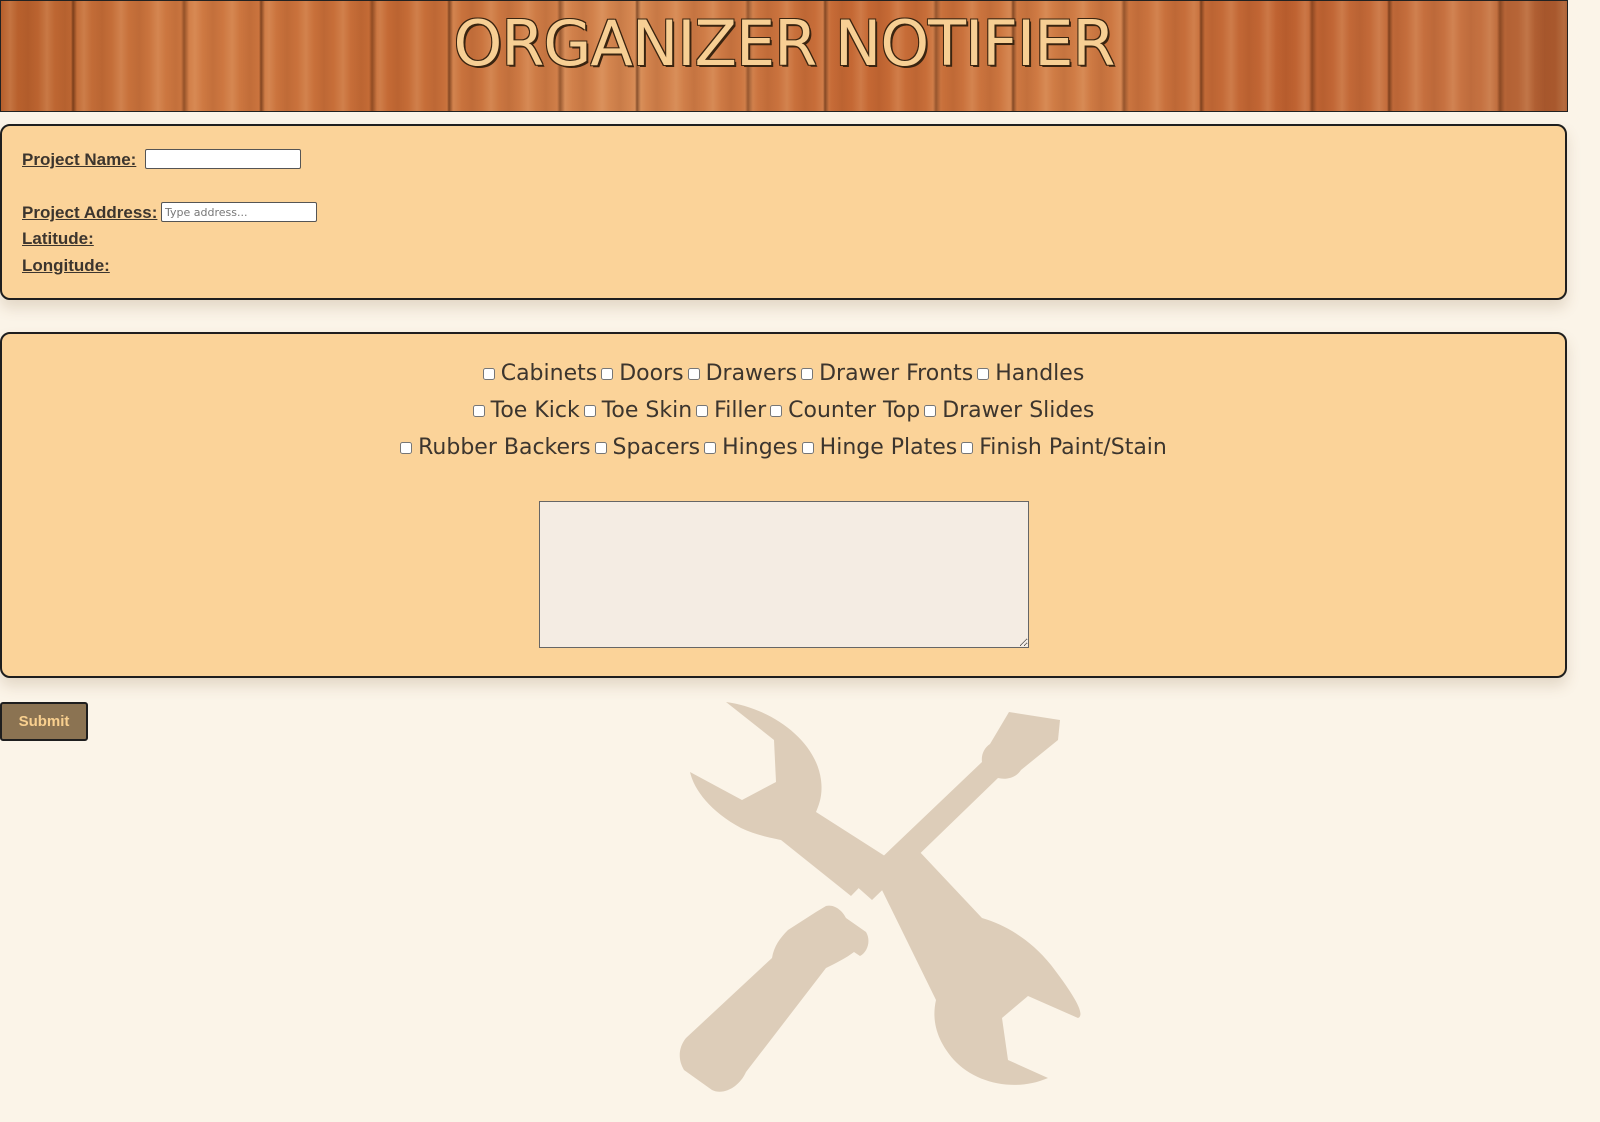  I want to click on checkbox-rubber-backers, so click(406, 447).